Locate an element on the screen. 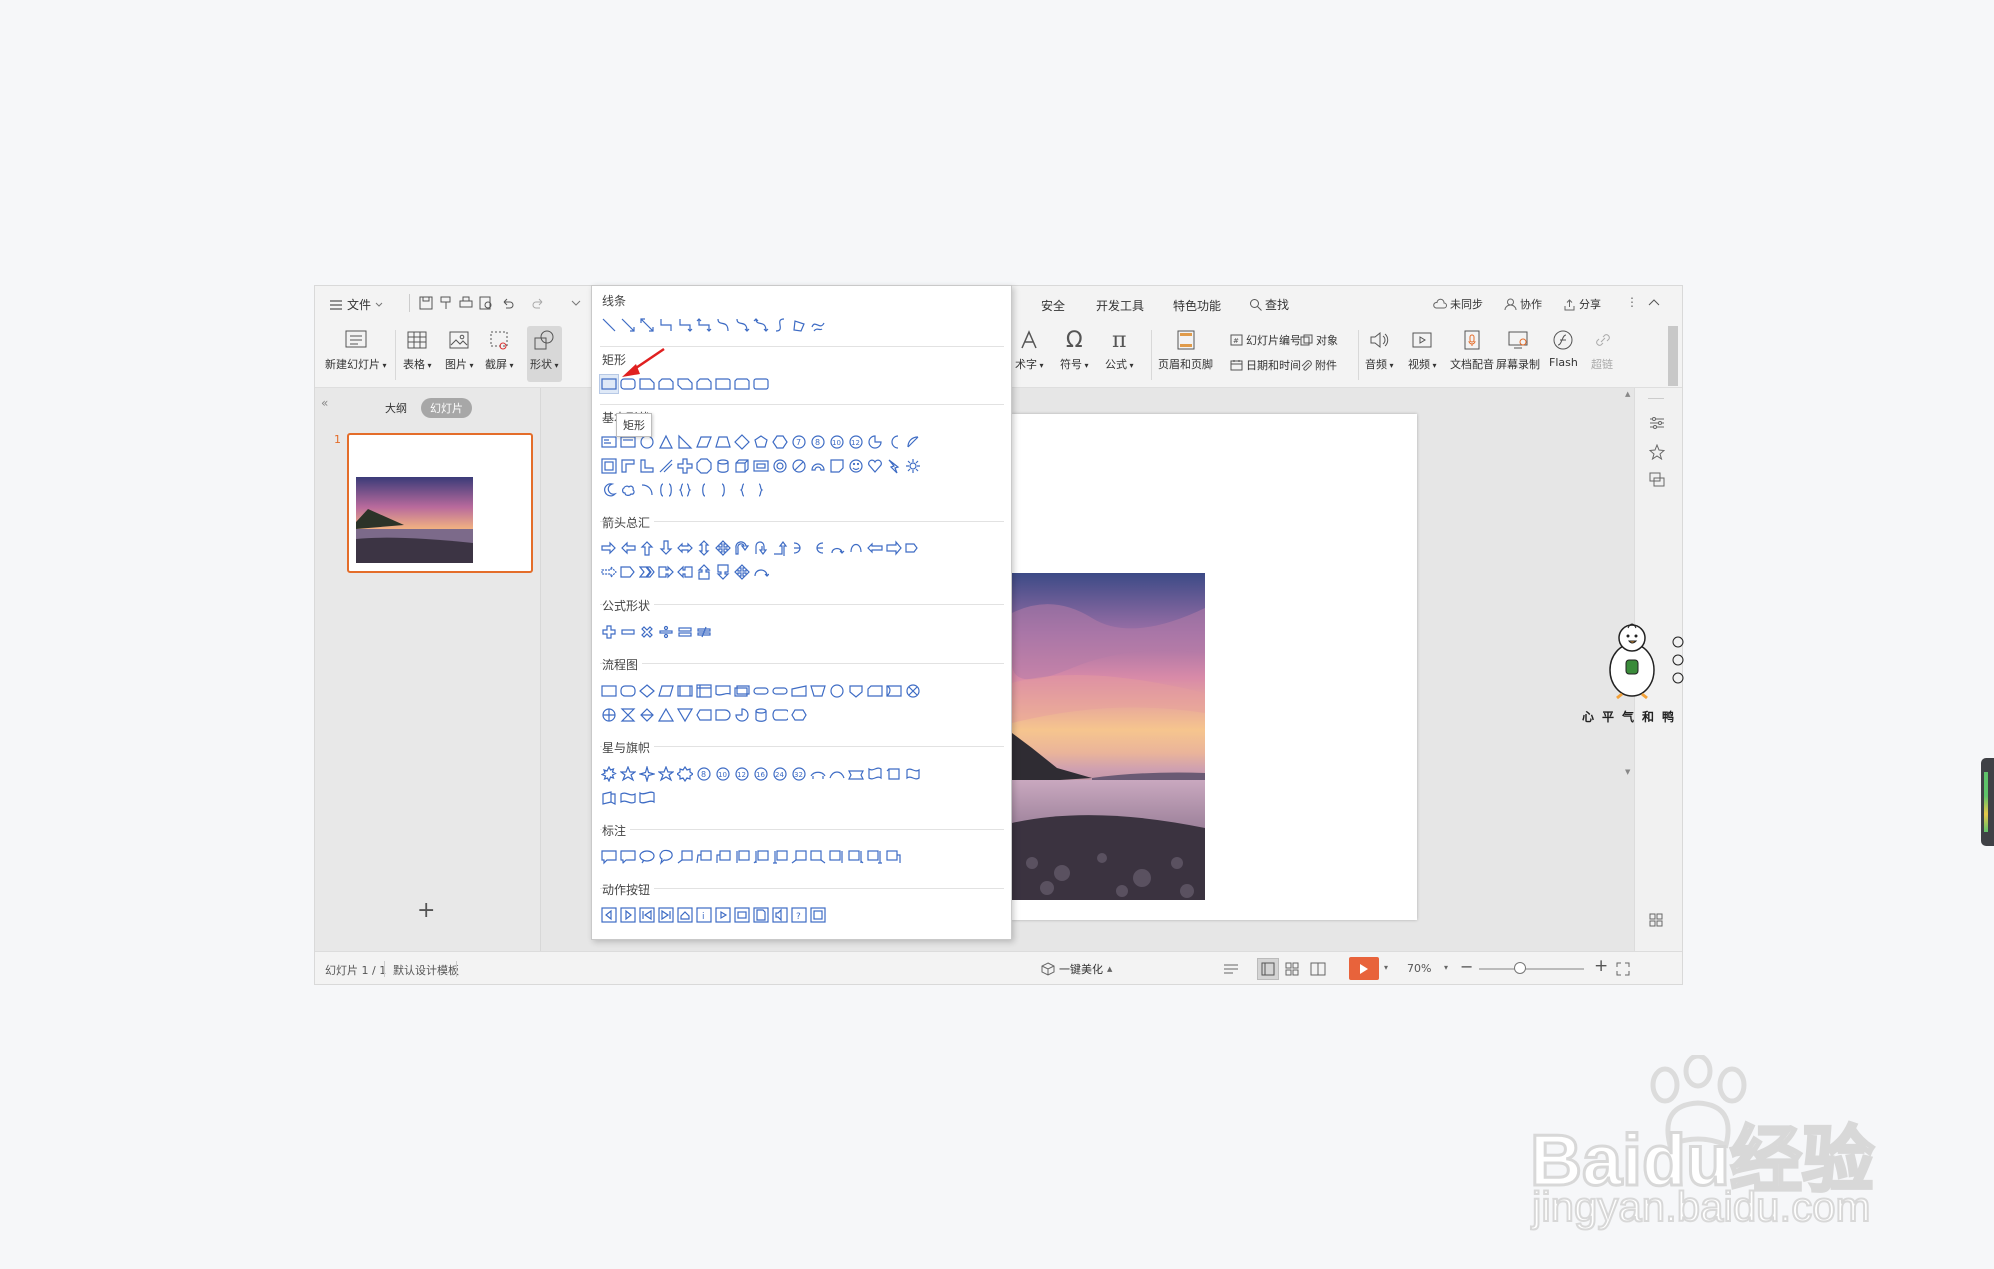  slide-sorter-icon is located at coordinates (1292, 969).